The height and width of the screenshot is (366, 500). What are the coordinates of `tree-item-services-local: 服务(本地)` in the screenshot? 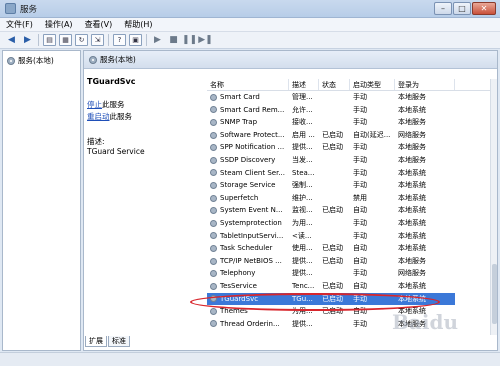 It's located at (30, 60).